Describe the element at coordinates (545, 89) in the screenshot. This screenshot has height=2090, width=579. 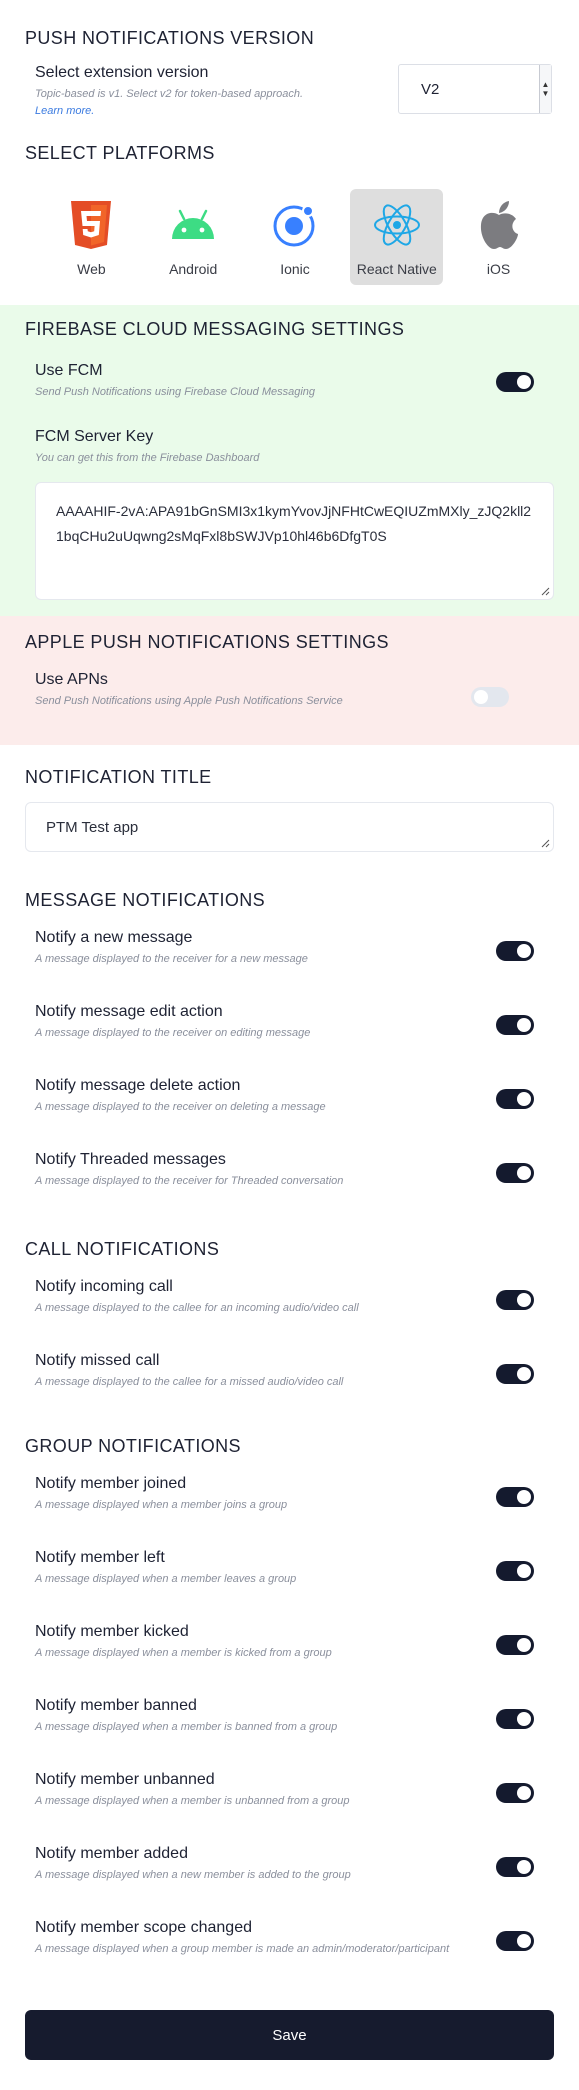
I see `select-arrow-icon: ▲ ▼` at that location.